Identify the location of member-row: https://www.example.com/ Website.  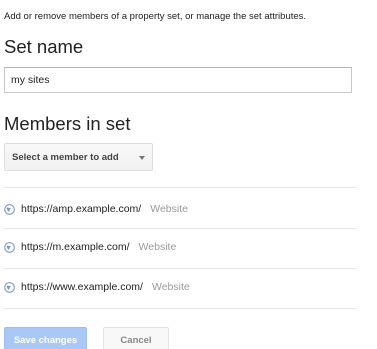
(180, 287).